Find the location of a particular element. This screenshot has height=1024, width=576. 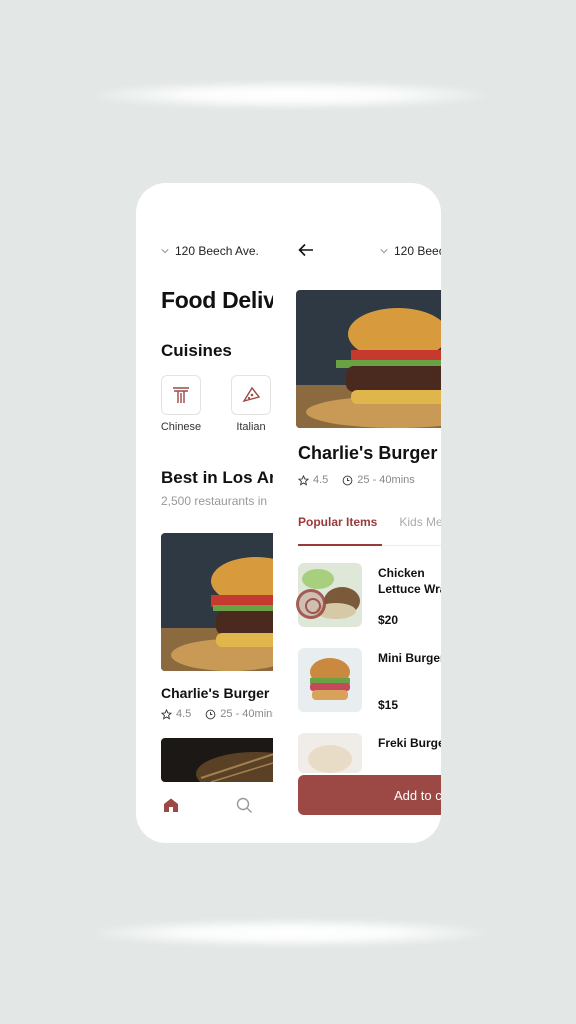

food-photo is located at coordinates (217, 760).